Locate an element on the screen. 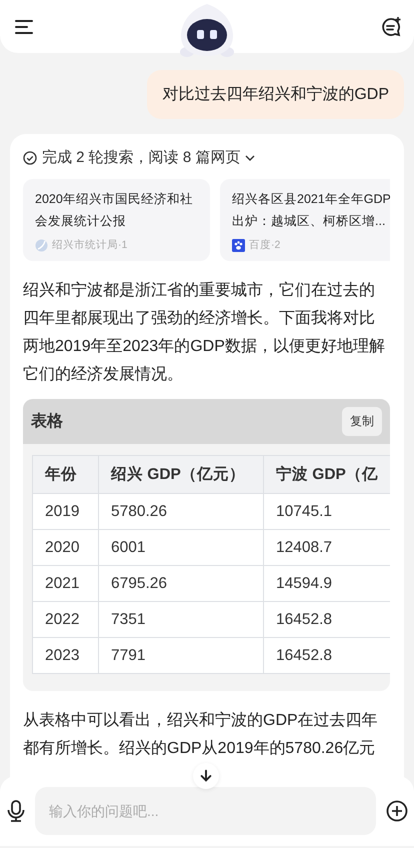 The image size is (414, 848). copy-button: 复制 is located at coordinates (362, 421).